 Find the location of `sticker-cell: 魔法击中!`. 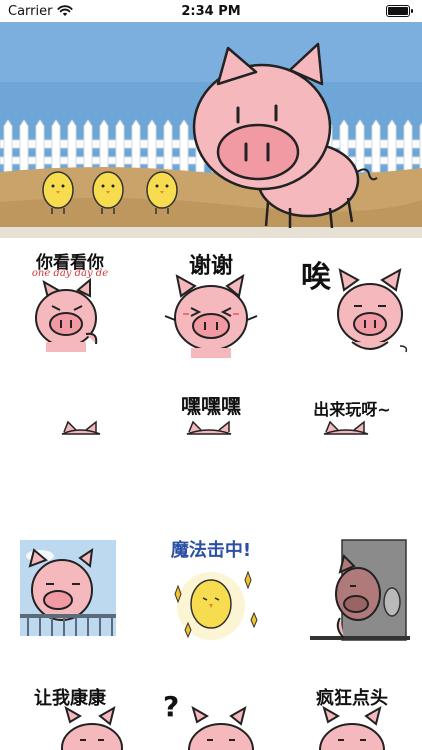

sticker-cell: 魔法击中! is located at coordinates (211, 580).